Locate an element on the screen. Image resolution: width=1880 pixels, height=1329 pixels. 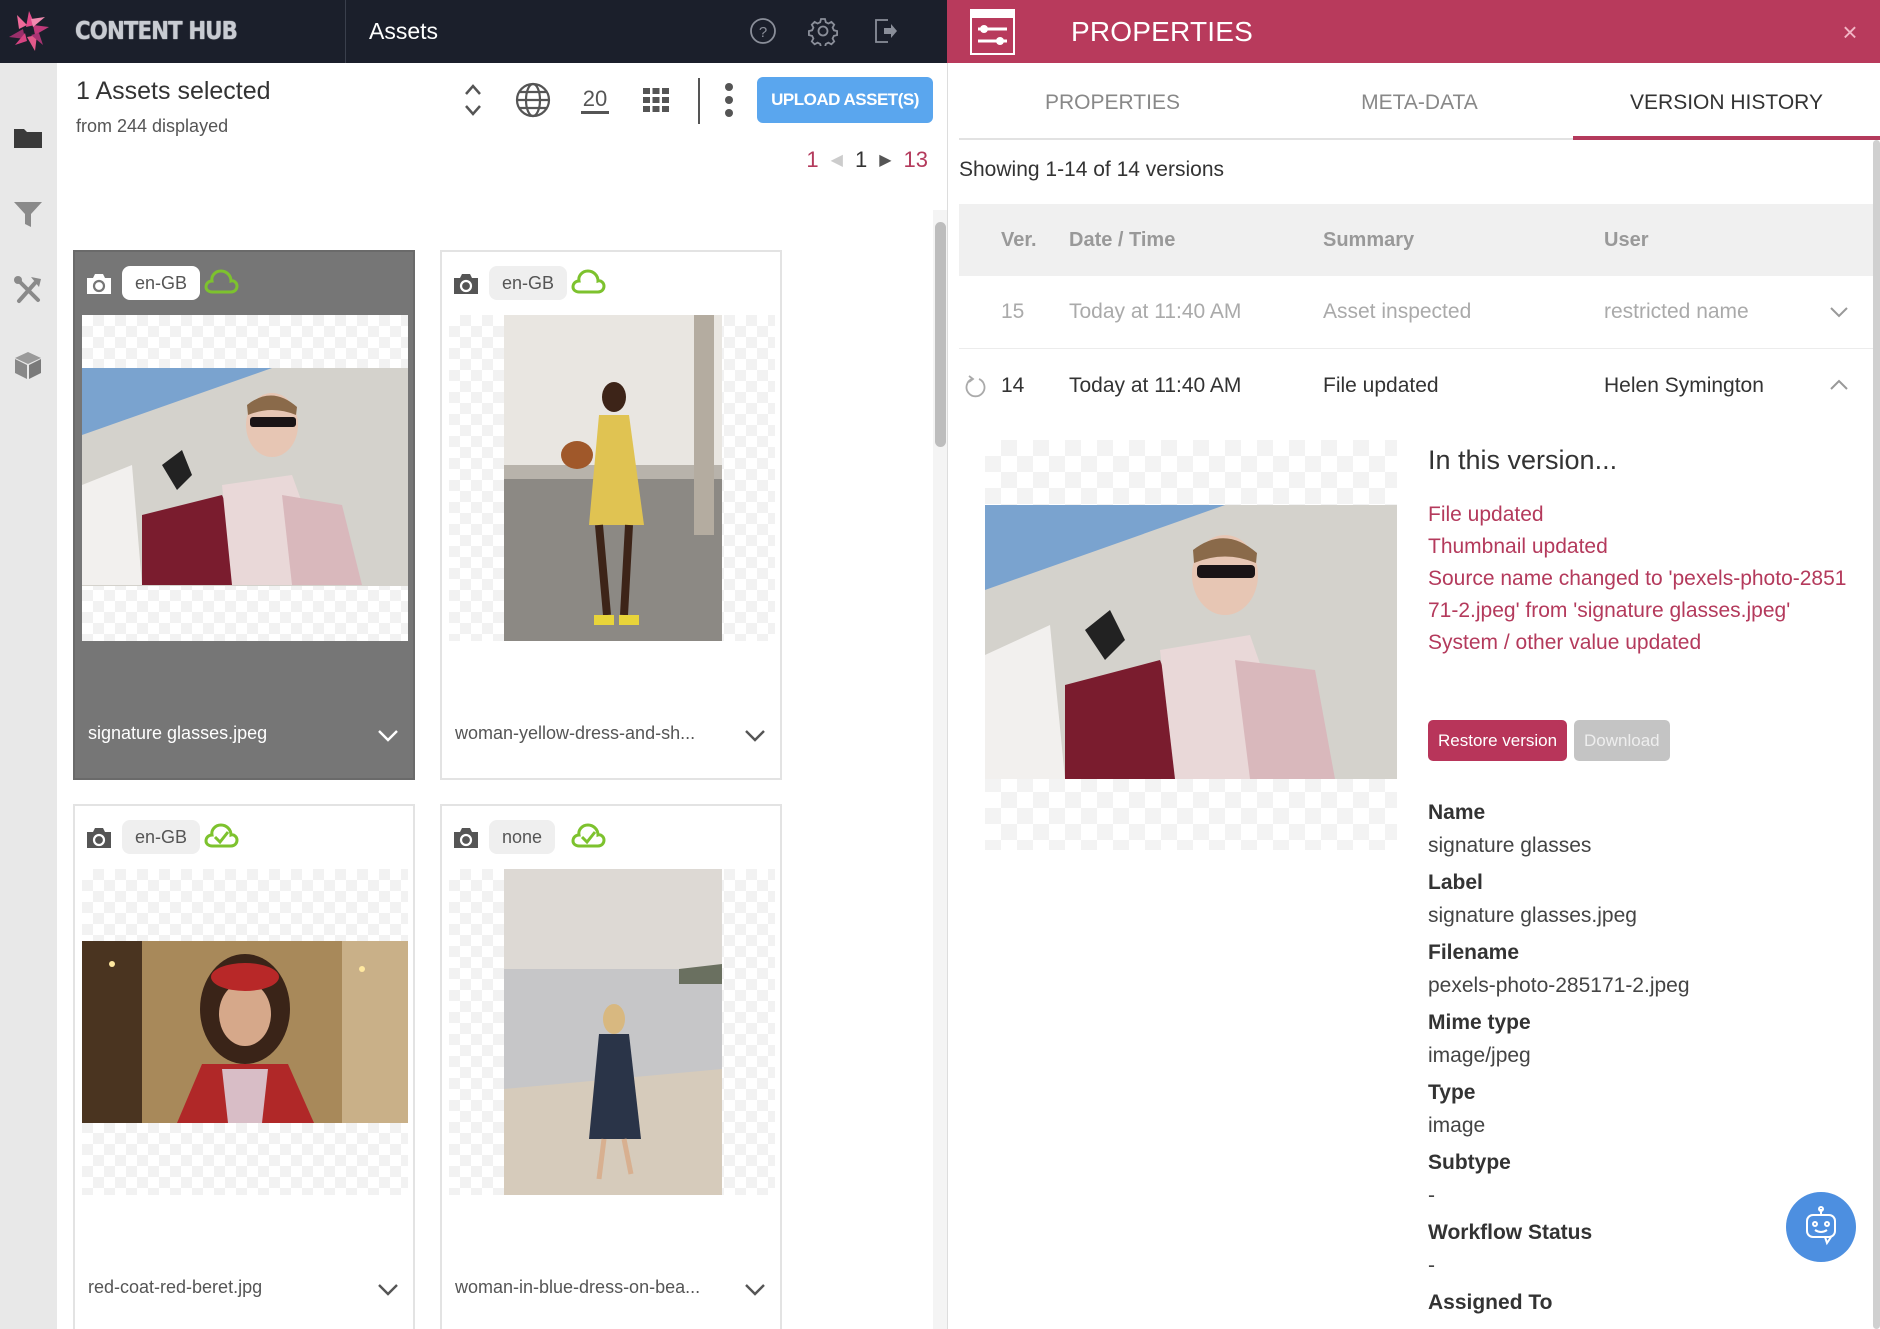
assets-scrollbar is located at coordinates (940, 334).